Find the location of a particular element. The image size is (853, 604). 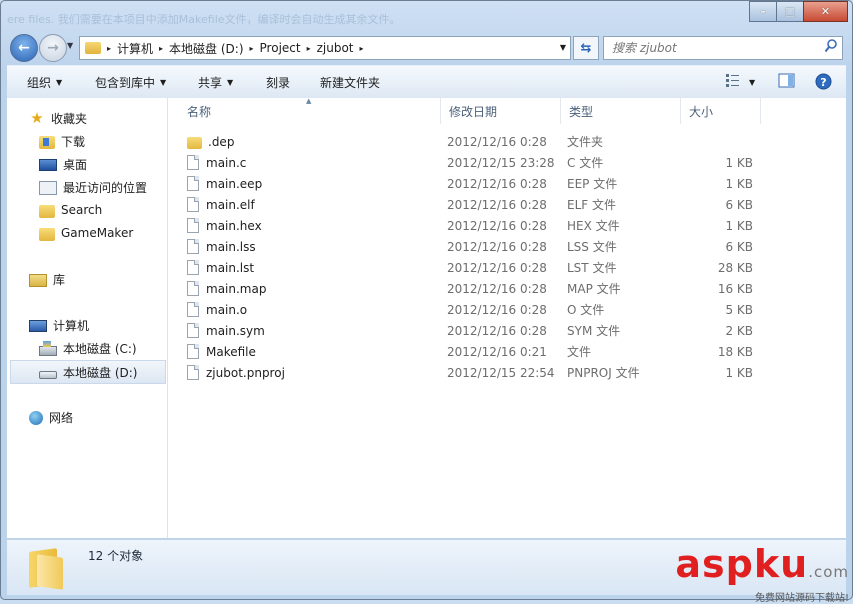

nav-network: 网络 is located at coordinates (51, 417).